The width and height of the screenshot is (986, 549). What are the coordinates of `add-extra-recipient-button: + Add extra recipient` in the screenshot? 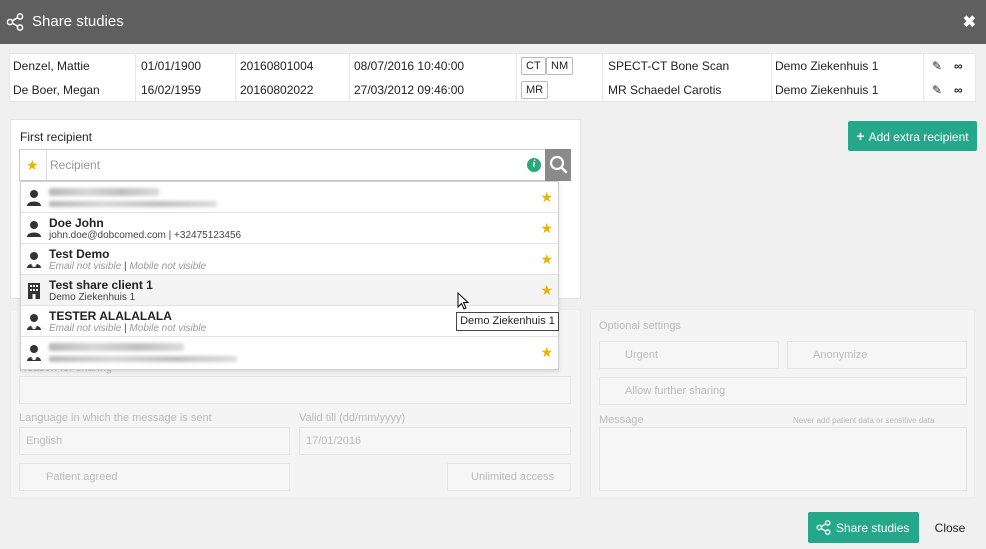 It's located at (912, 136).